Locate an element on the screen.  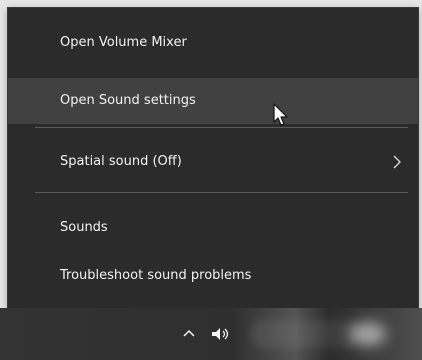
speaker-icon is located at coordinates (220, 334).